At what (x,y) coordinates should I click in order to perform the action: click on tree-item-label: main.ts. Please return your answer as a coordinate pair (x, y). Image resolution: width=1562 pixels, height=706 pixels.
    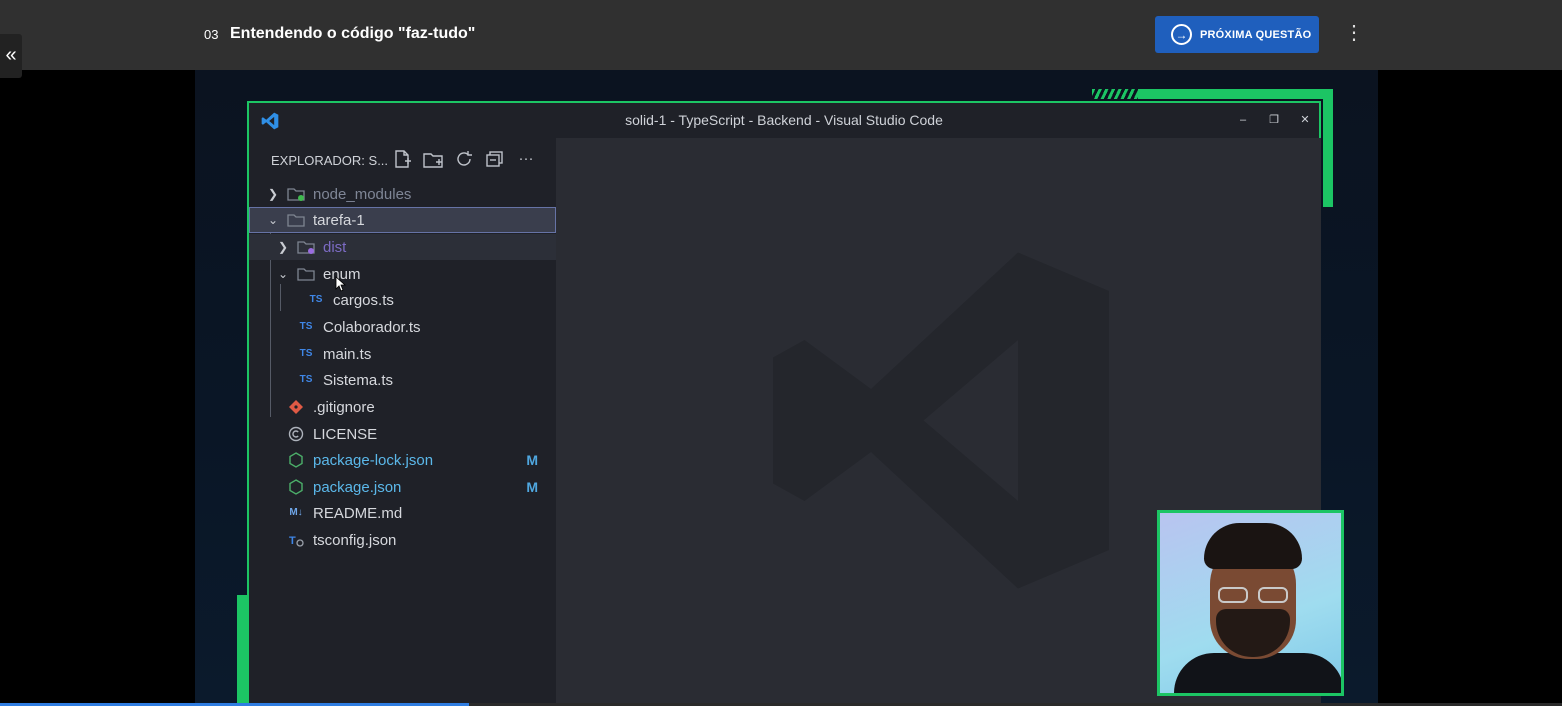
    Looking at the image, I should click on (347, 354).